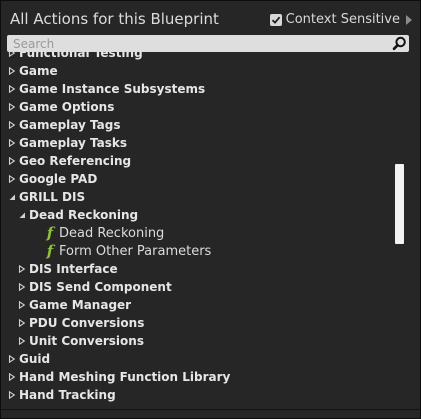  Describe the element at coordinates (112, 89) in the screenshot. I see `item-label: Game Instance Subsystems` at that location.